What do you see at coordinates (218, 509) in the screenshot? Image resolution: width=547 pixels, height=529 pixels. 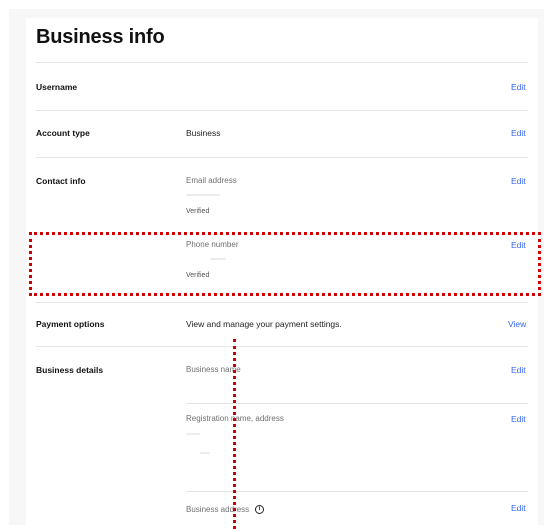 I see `business-address-label: Business address` at bounding box center [218, 509].